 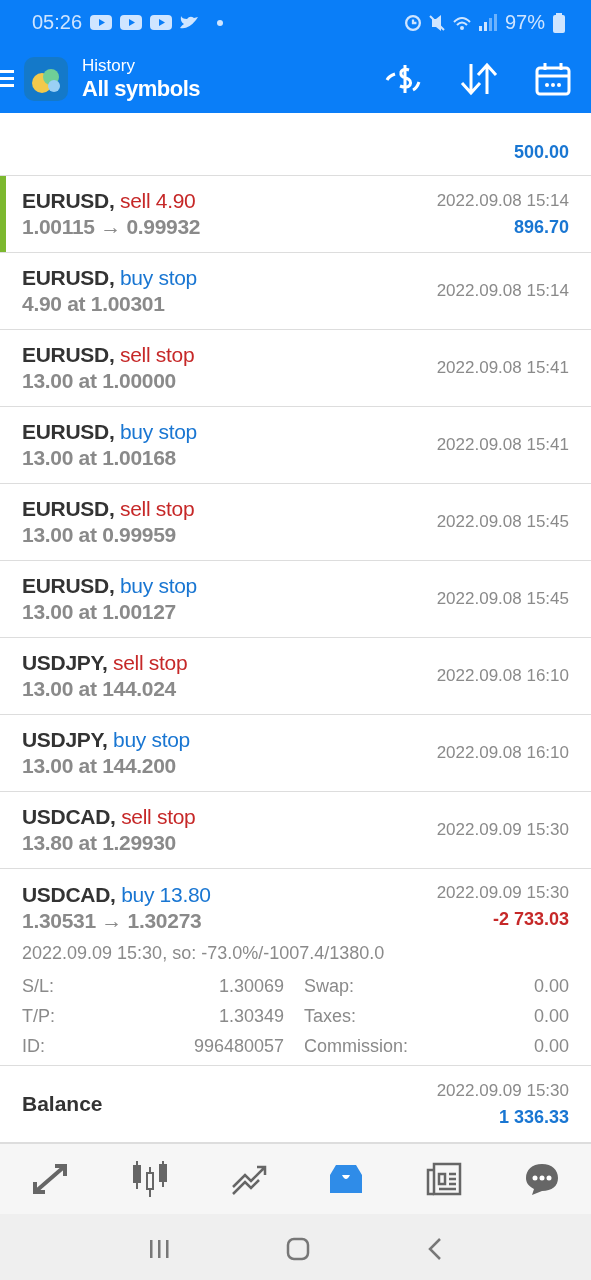 I want to click on double-arrow-icon, so click(x=49, y=1179).